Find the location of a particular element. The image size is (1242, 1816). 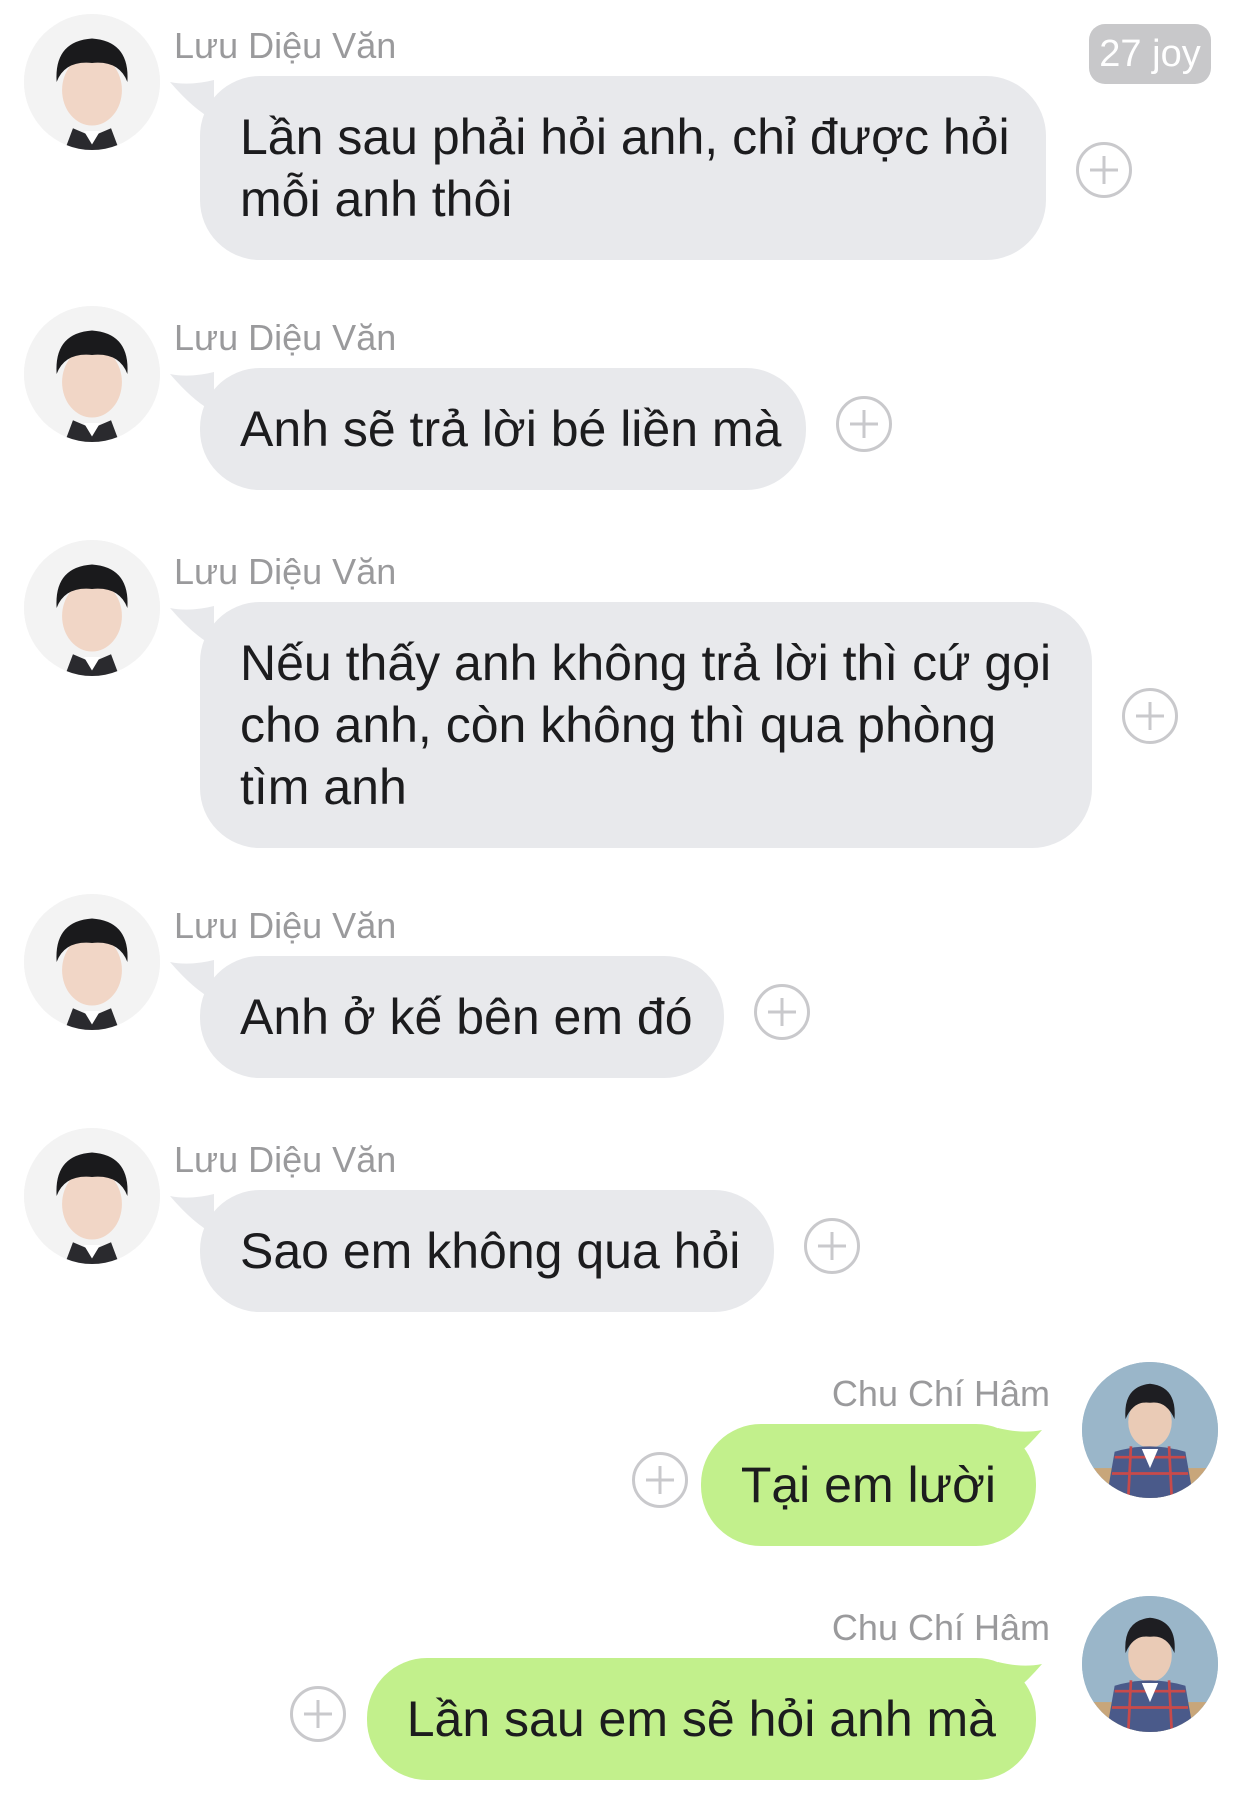

message-bubble: Anh ở kế bên em đó is located at coordinates (462, 1017).